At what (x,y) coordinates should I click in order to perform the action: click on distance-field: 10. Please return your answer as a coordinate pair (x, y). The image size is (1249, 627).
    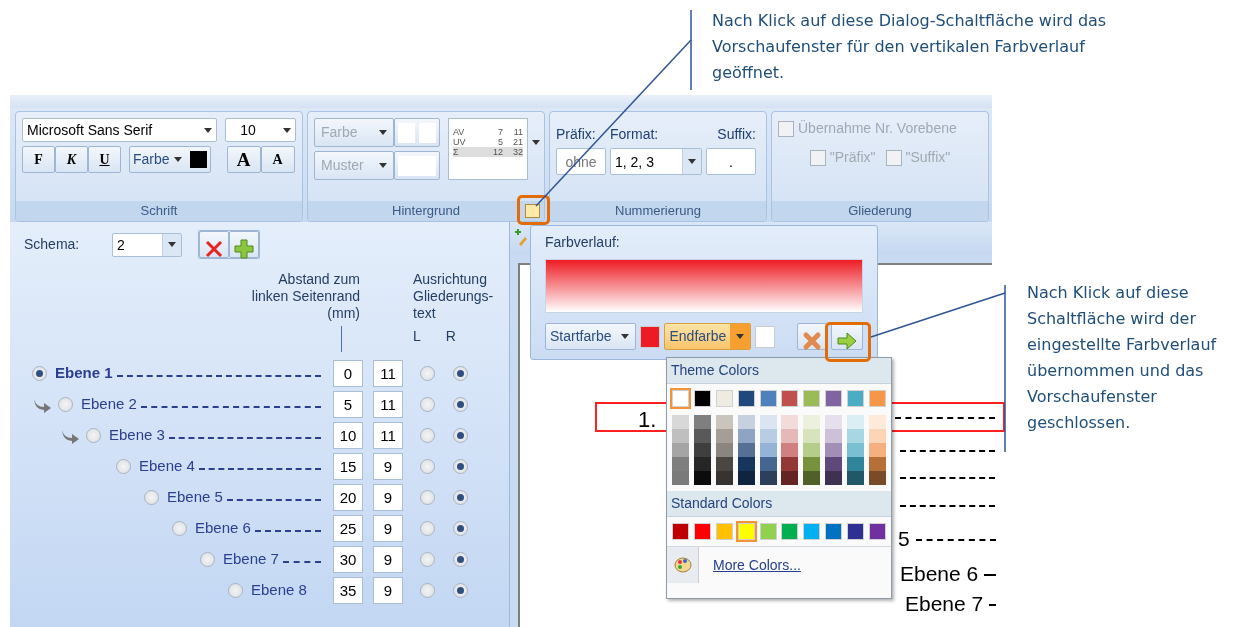
    Looking at the image, I should click on (348, 435).